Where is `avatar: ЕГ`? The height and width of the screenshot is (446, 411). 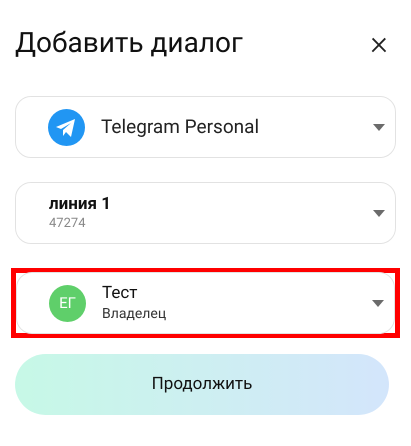
avatar: ЕГ is located at coordinates (67, 303).